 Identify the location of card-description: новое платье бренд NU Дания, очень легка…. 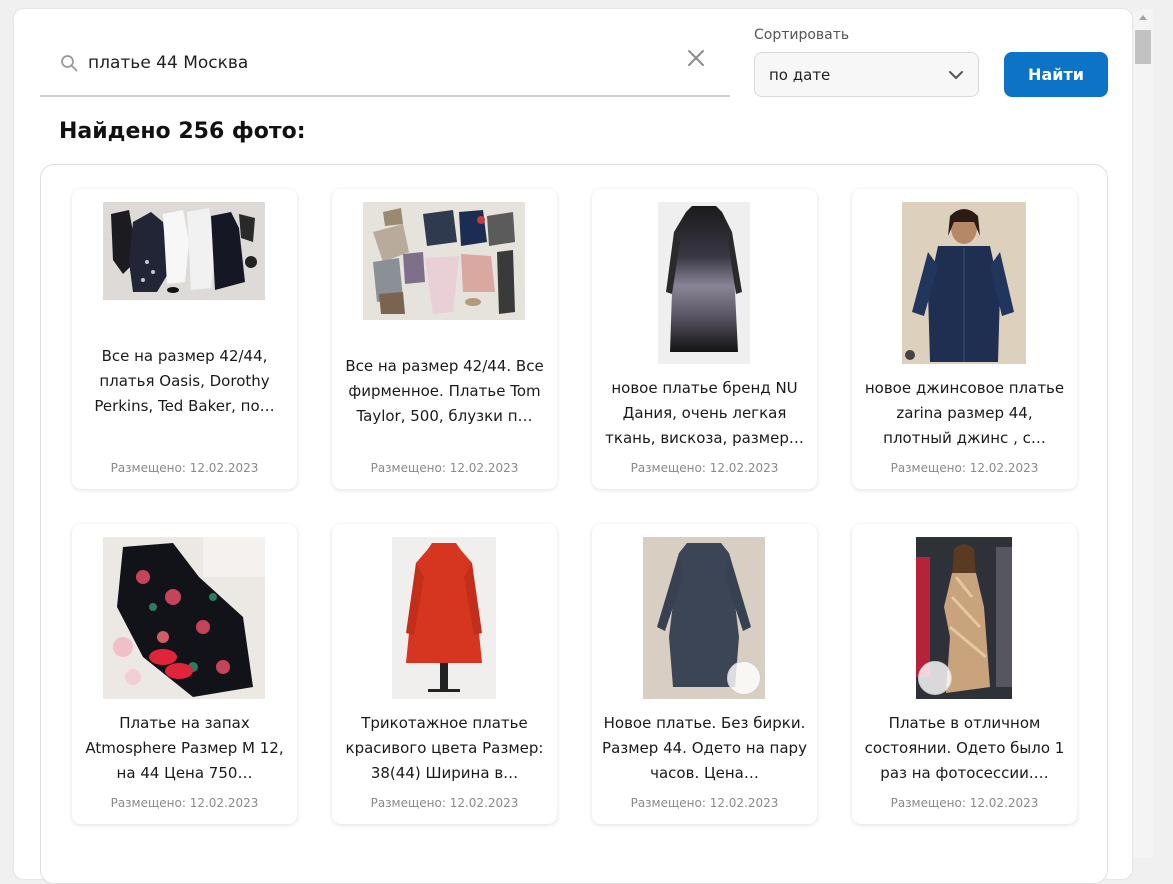
(704, 413).